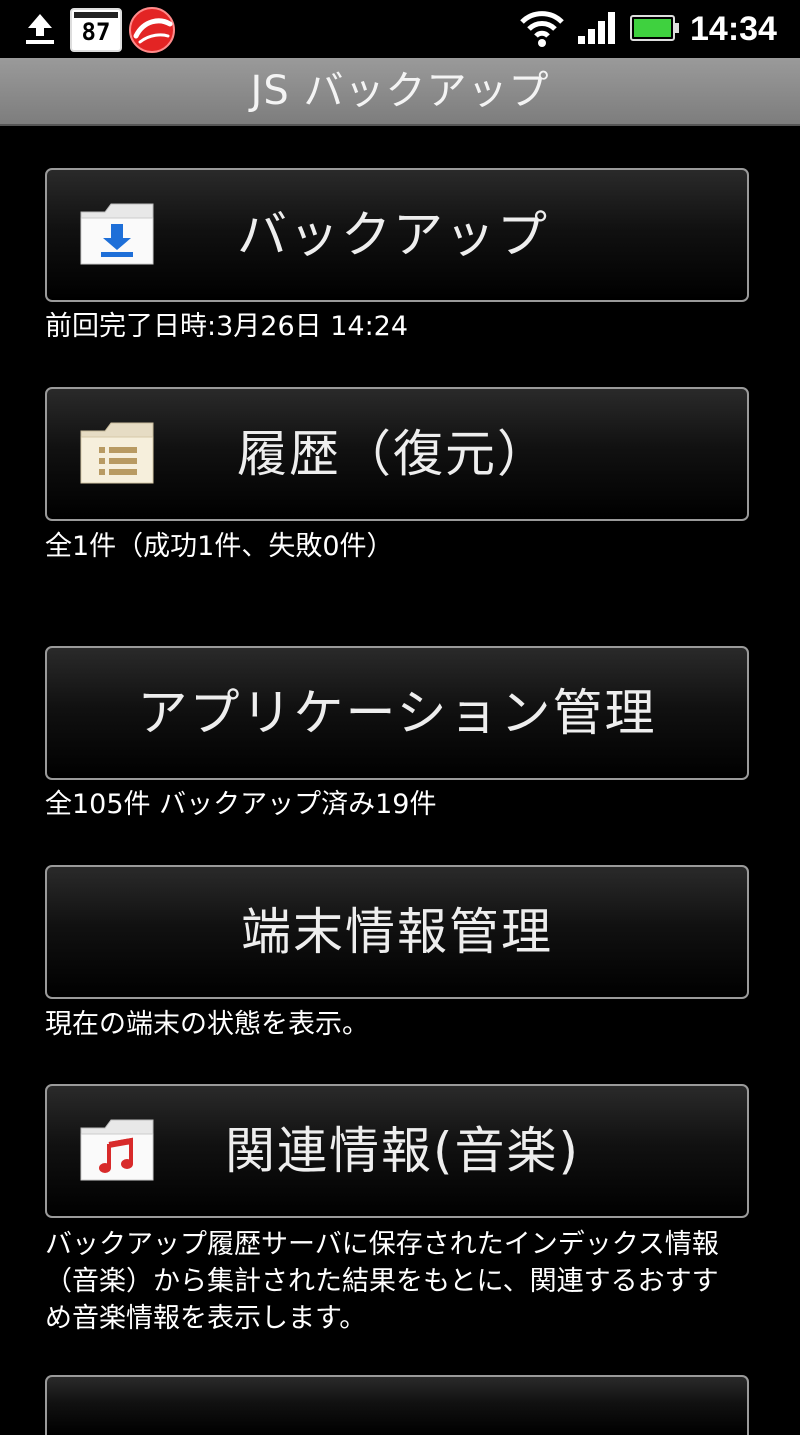 This screenshot has height=1435, width=800. I want to click on app-title: JS バックアップ, so click(400, 91).